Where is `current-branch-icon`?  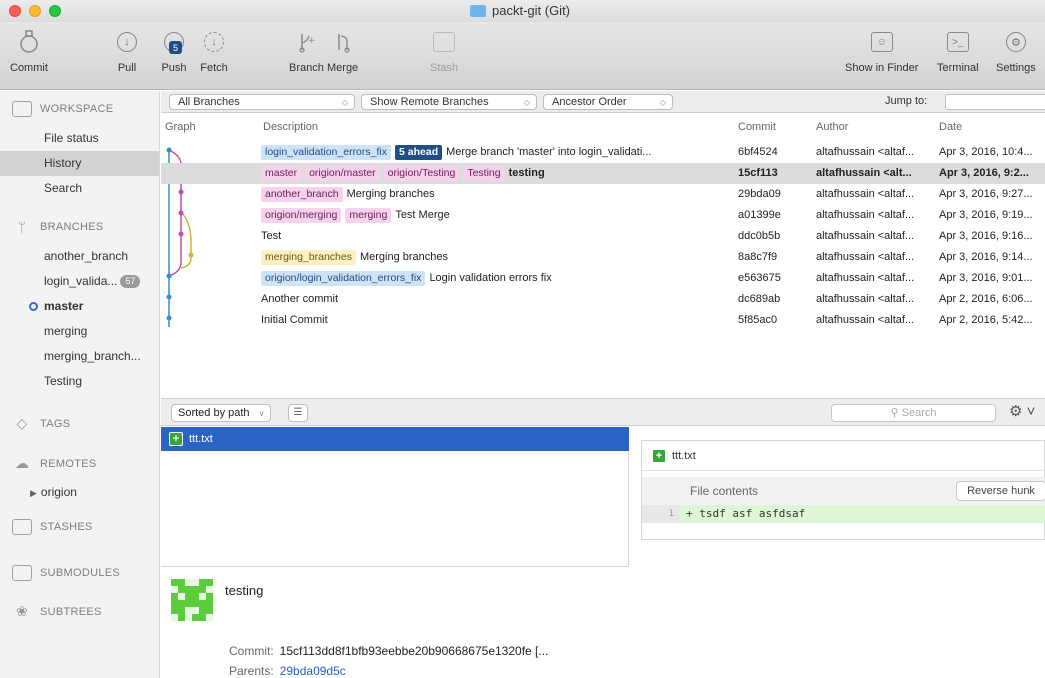 current-branch-icon is located at coordinates (33, 306).